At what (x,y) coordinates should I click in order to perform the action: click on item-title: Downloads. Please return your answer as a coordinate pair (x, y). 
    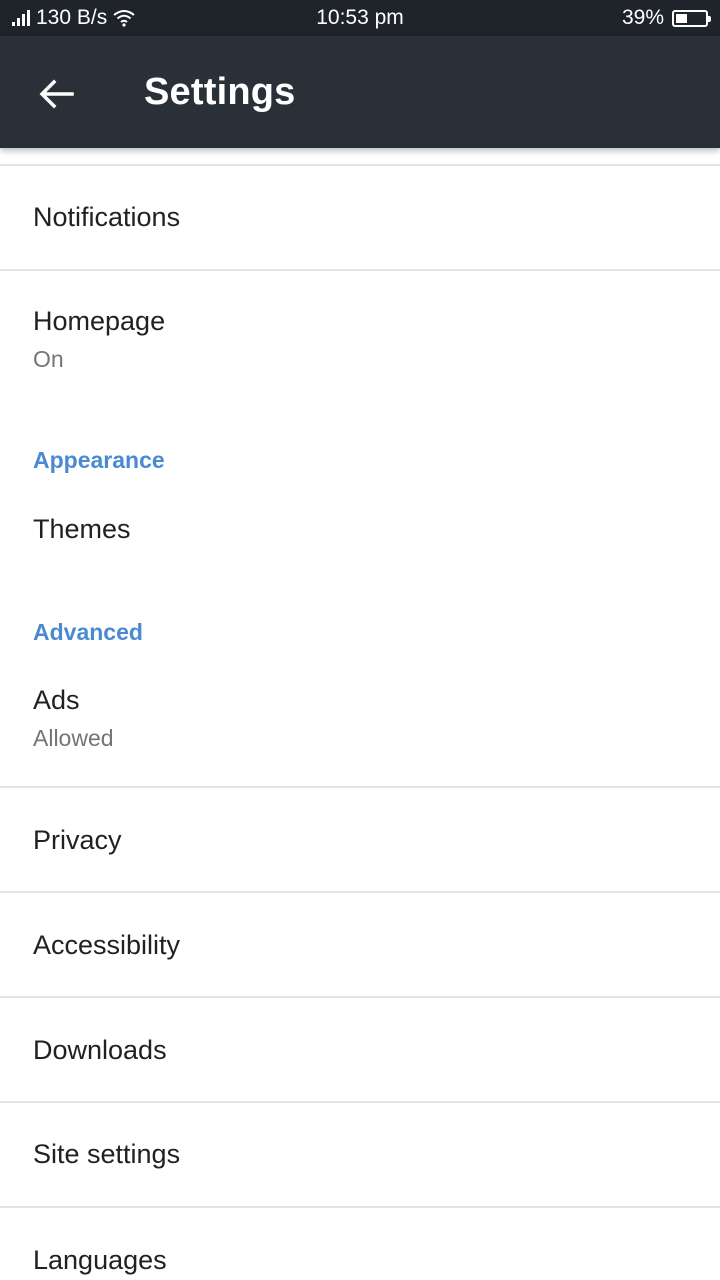
    Looking at the image, I should click on (100, 1050).